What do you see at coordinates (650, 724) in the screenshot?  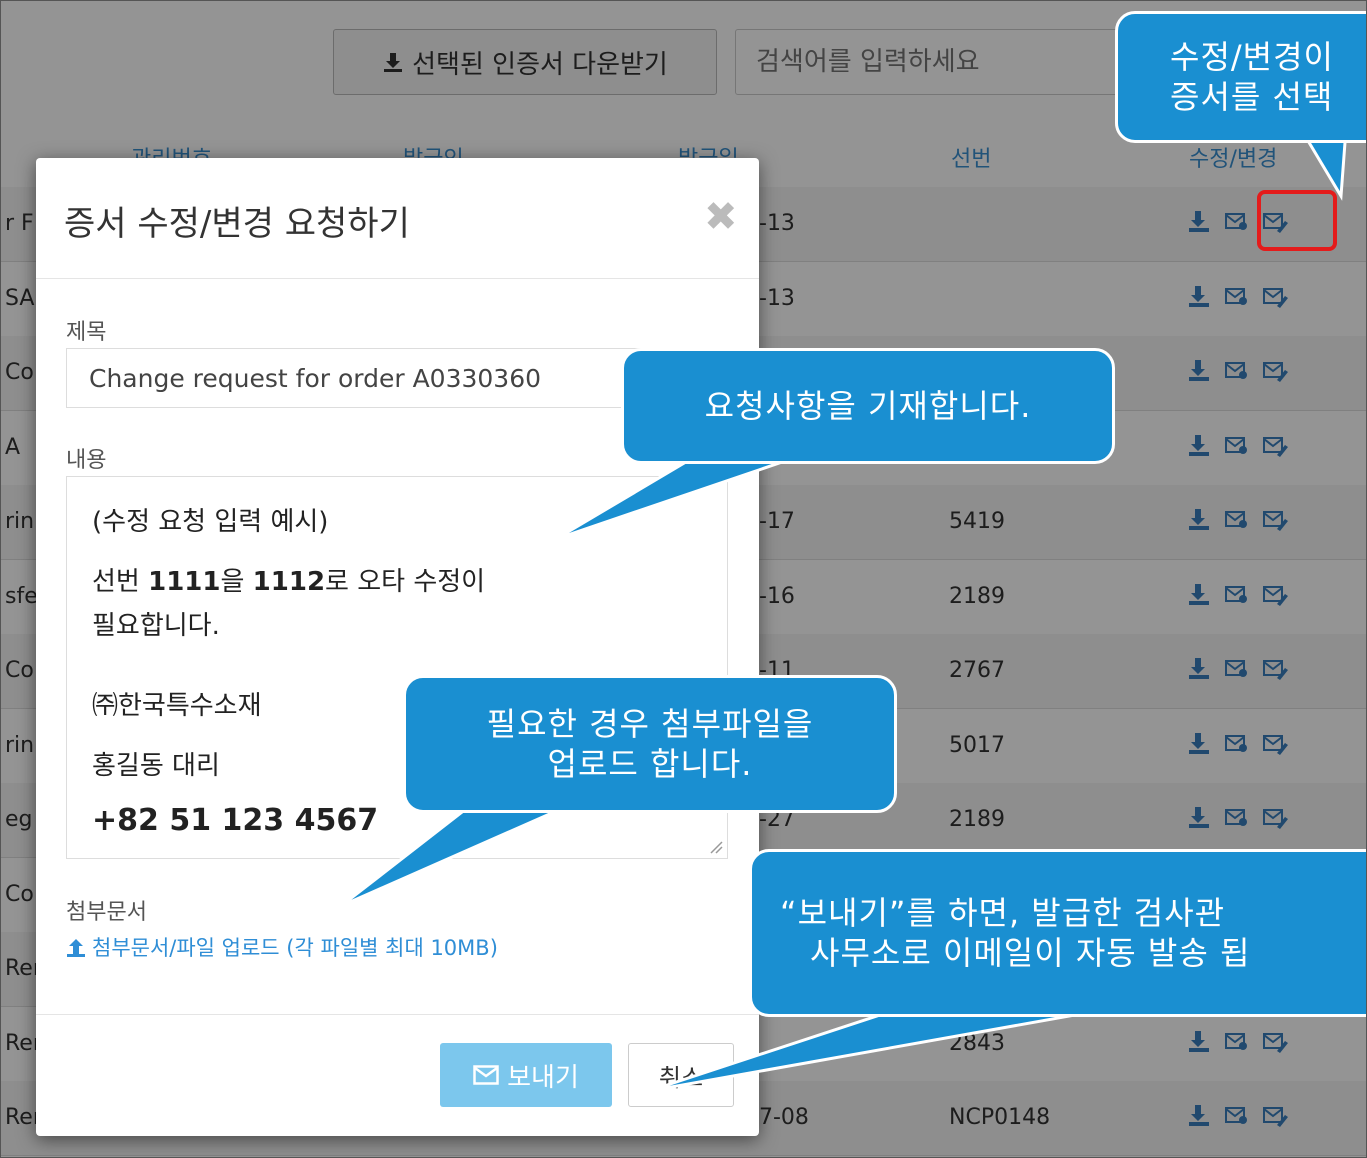 I see `callout-attach-line-1: 필요한 경우 첨부파일을` at bounding box center [650, 724].